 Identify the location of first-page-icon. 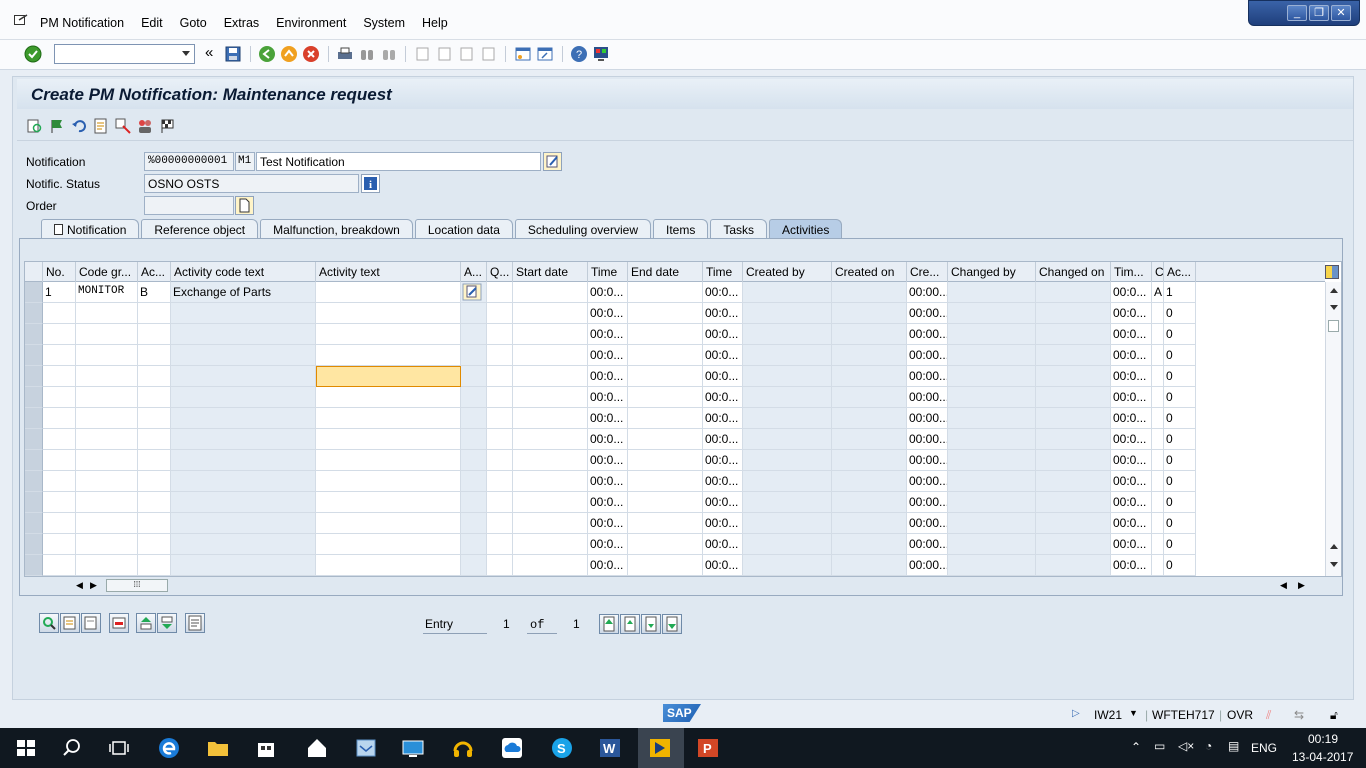
(423, 54).